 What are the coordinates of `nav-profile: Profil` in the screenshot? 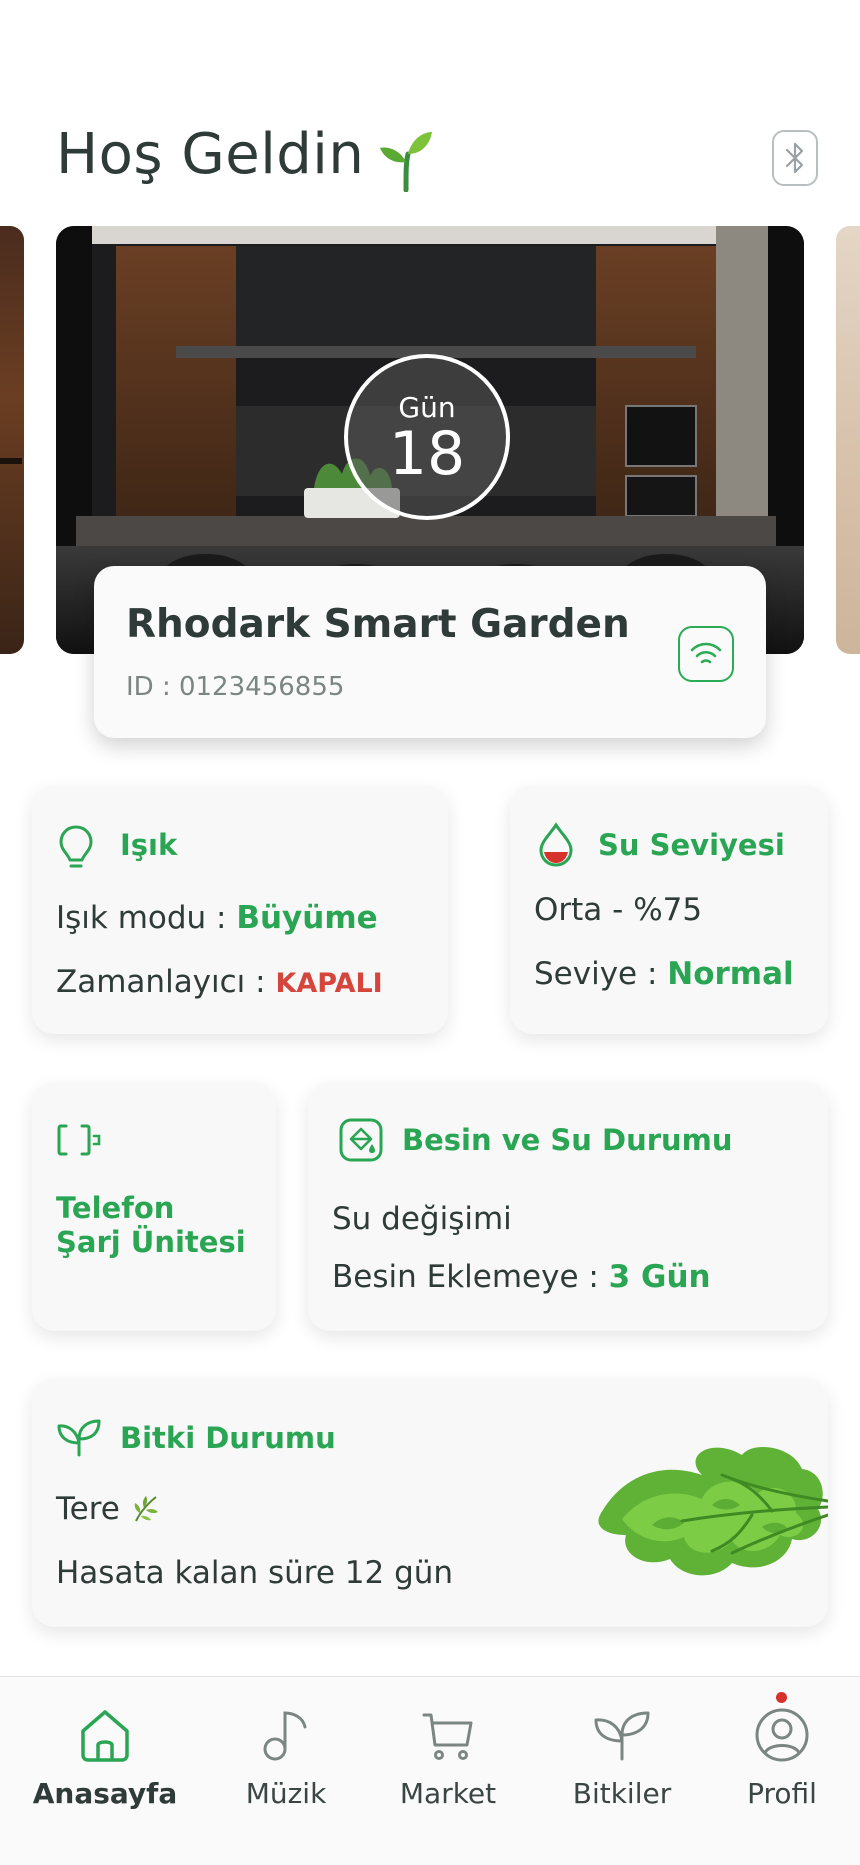 It's located at (782, 1758).